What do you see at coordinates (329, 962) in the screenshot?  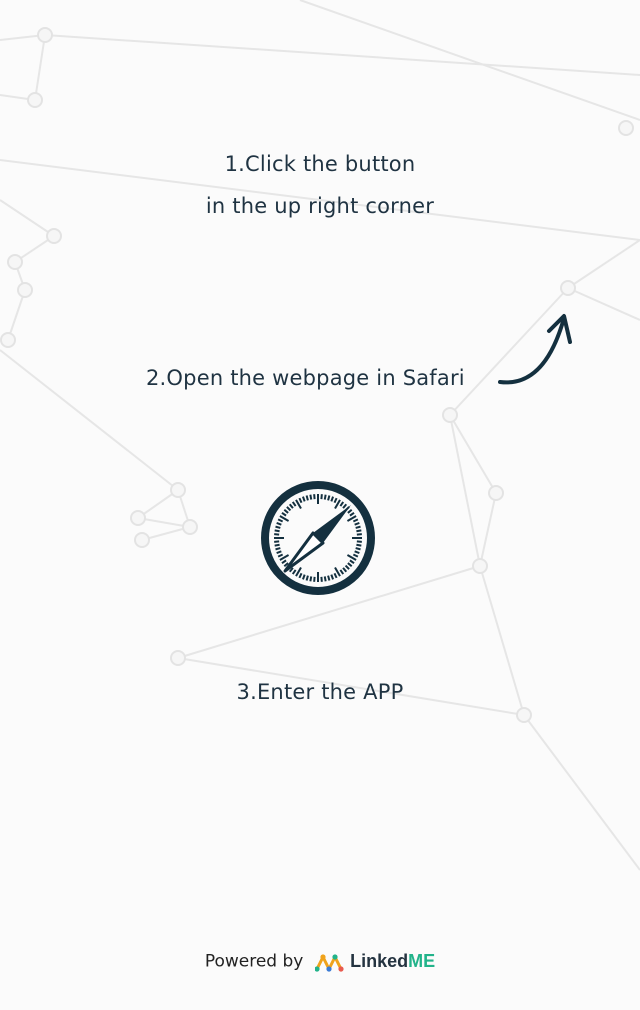 I see `linkedme-logo-icon` at bounding box center [329, 962].